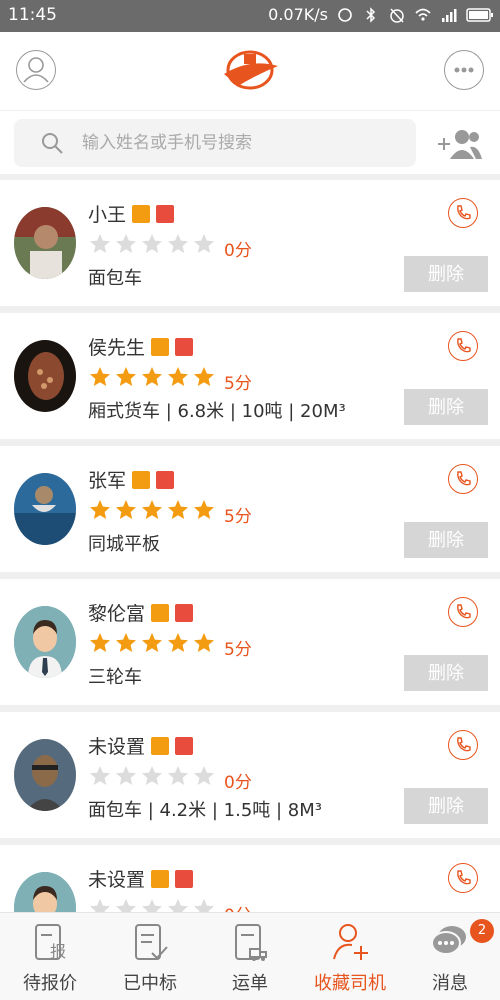  I want to click on more-icon, so click(464, 70).